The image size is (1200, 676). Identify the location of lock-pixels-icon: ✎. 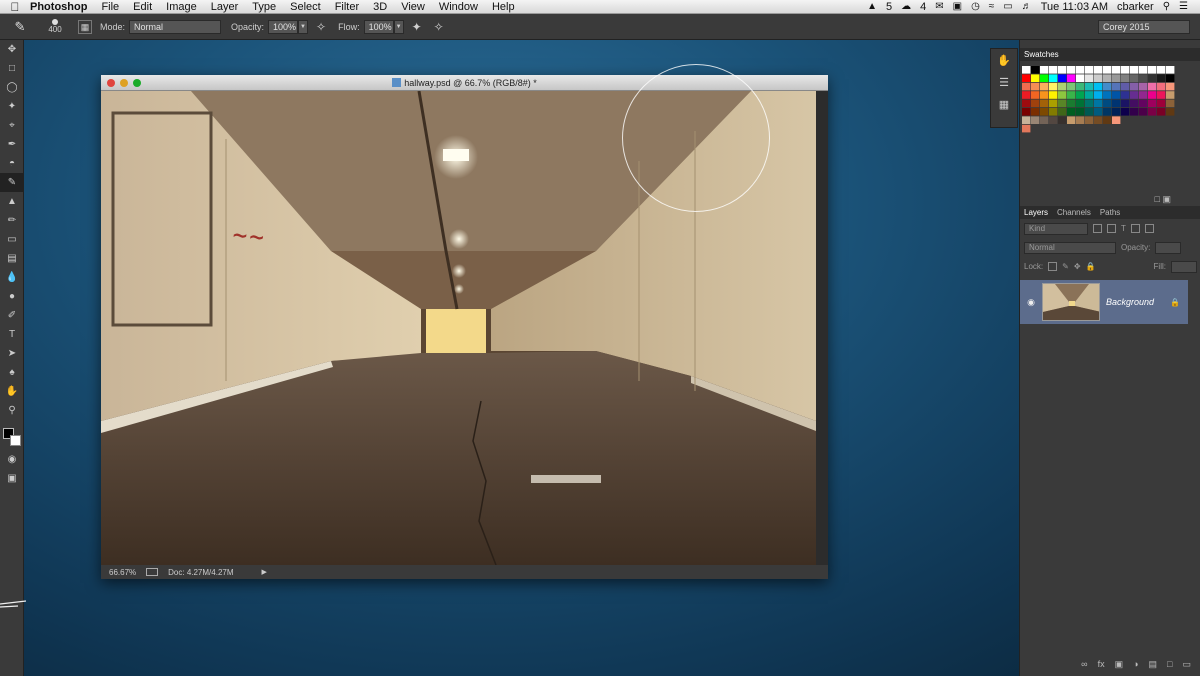
(1065, 266).